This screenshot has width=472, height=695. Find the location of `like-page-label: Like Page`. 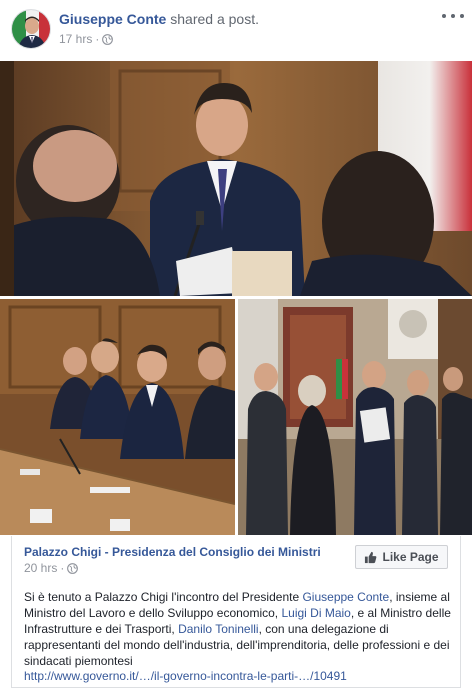

like-page-label: Like Page is located at coordinates (410, 557).